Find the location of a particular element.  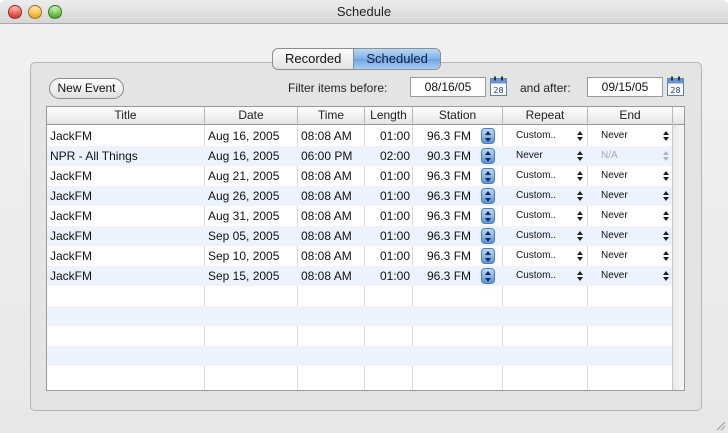

new-event-button: New Event is located at coordinates (86, 88).